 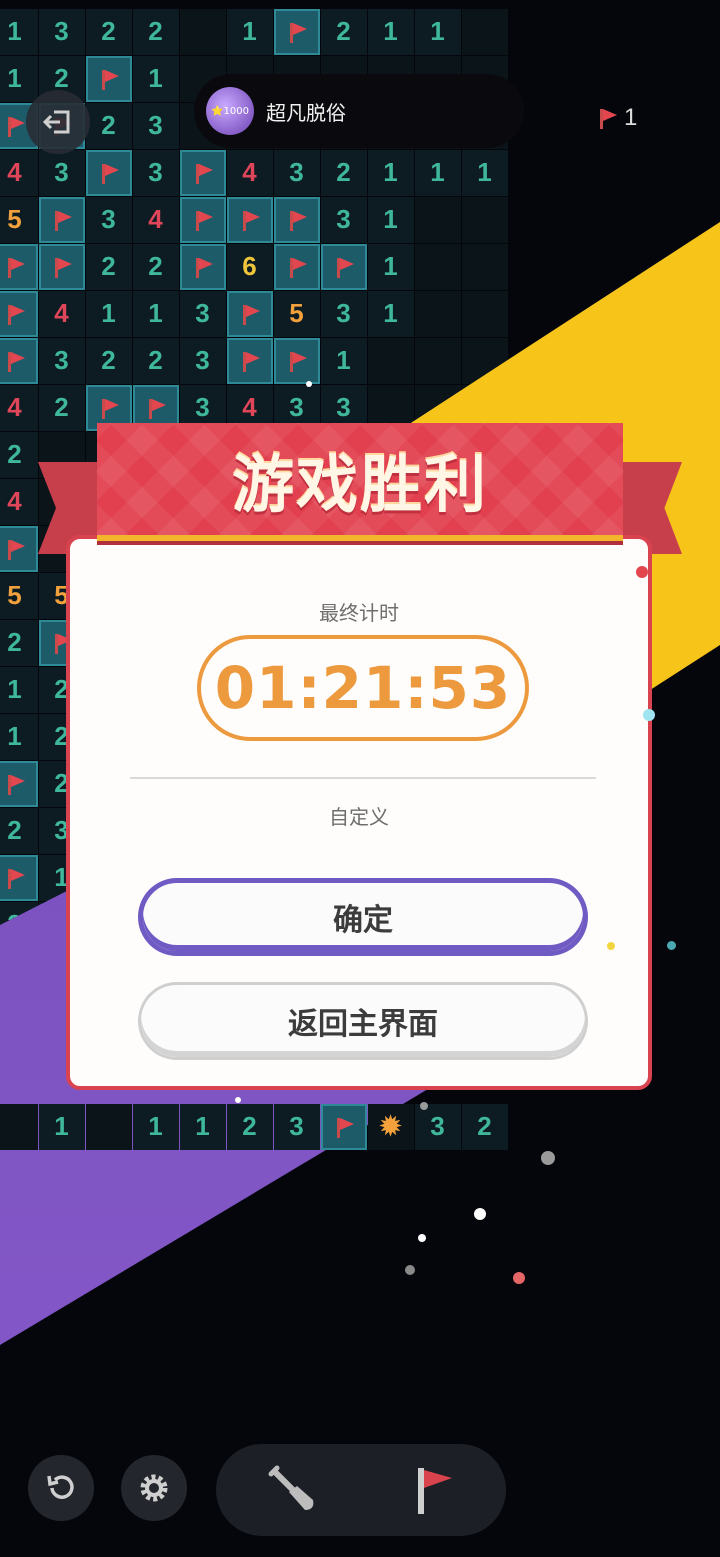 I want to click on divider, so click(x=363, y=778).